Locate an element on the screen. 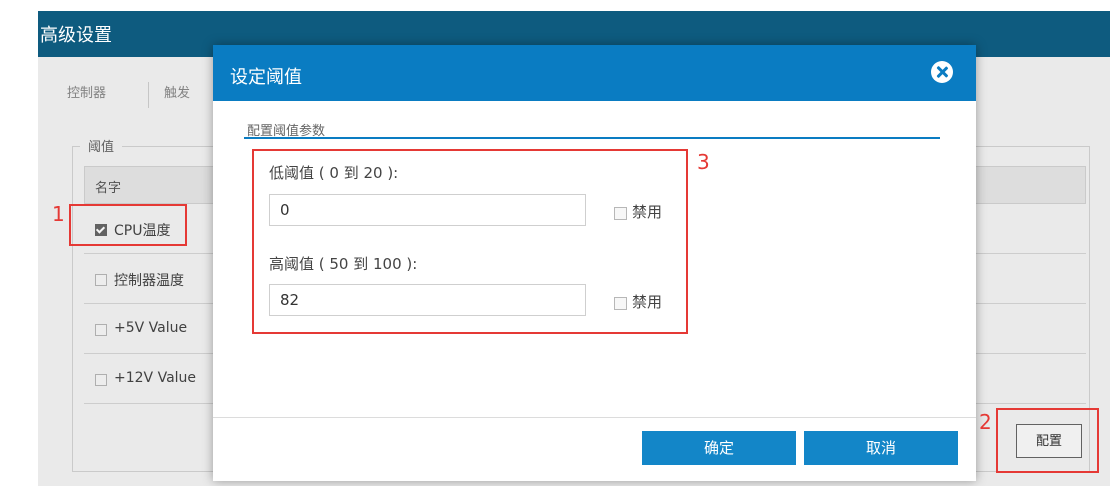 This screenshot has height=486, width=1110. close-circle-icon is located at coordinates (942, 72).